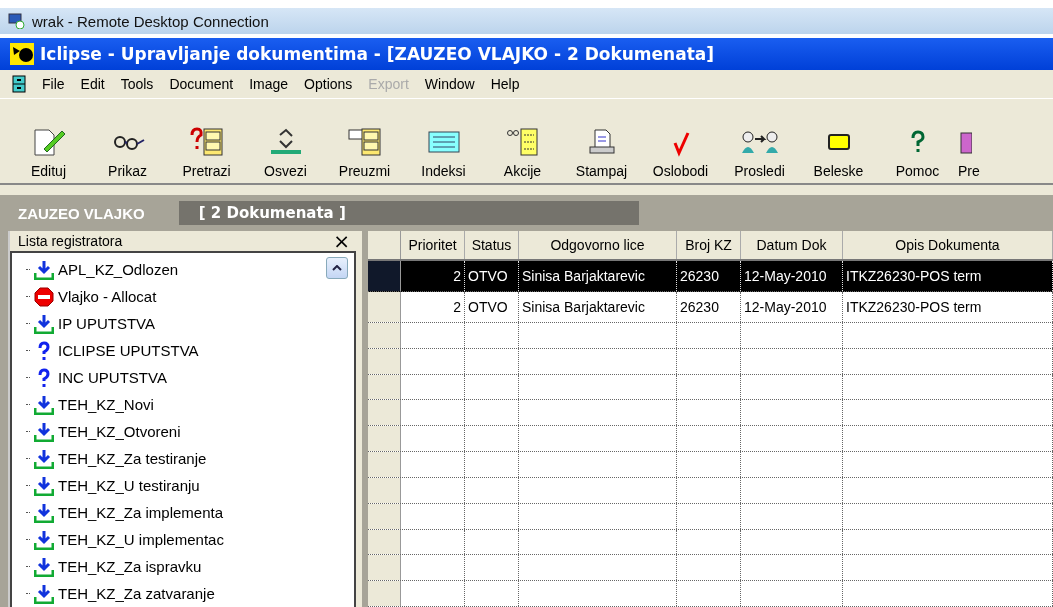 This screenshot has height=607, width=1053. What do you see at coordinates (48, 142) in the screenshot?
I see `pencil-icon` at bounding box center [48, 142].